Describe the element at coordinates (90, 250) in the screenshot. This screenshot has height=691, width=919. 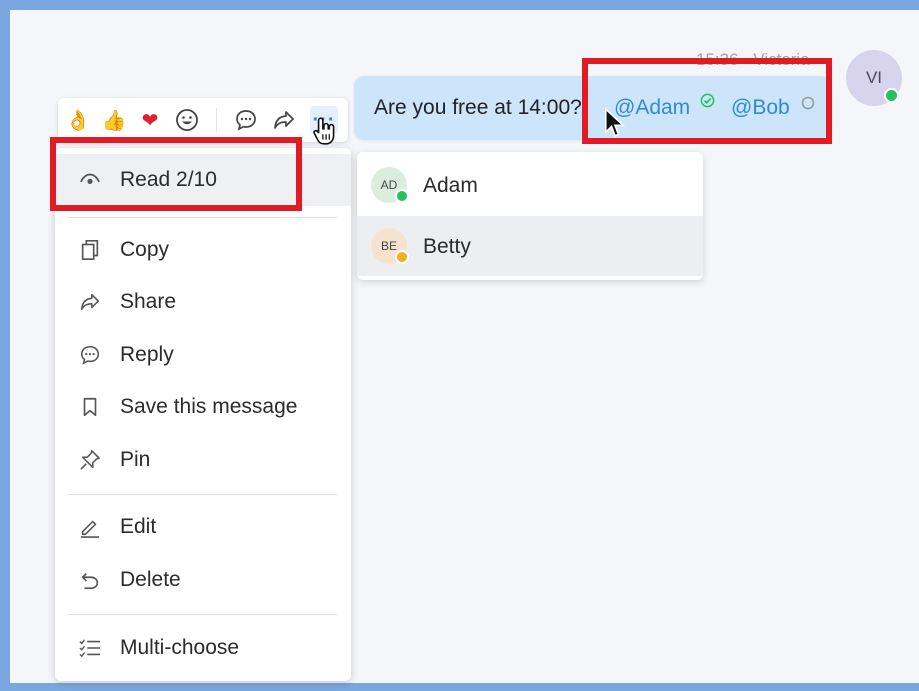
I see `copy-icon` at that location.